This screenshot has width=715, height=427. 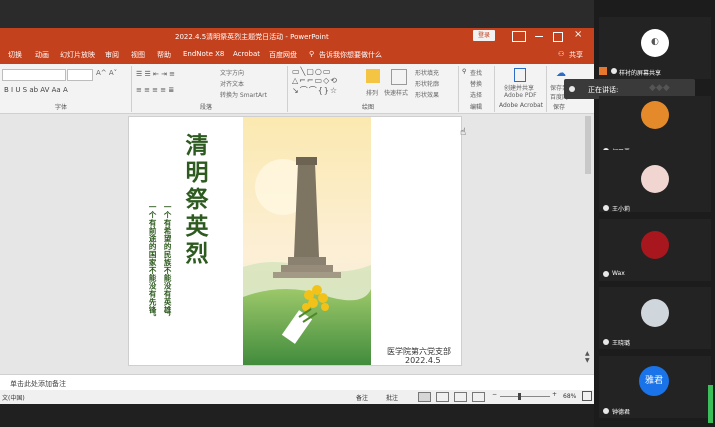 I want to click on poem-col-1: 一个有希望的民族不能没有英雄，, so click(x=168, y=262).